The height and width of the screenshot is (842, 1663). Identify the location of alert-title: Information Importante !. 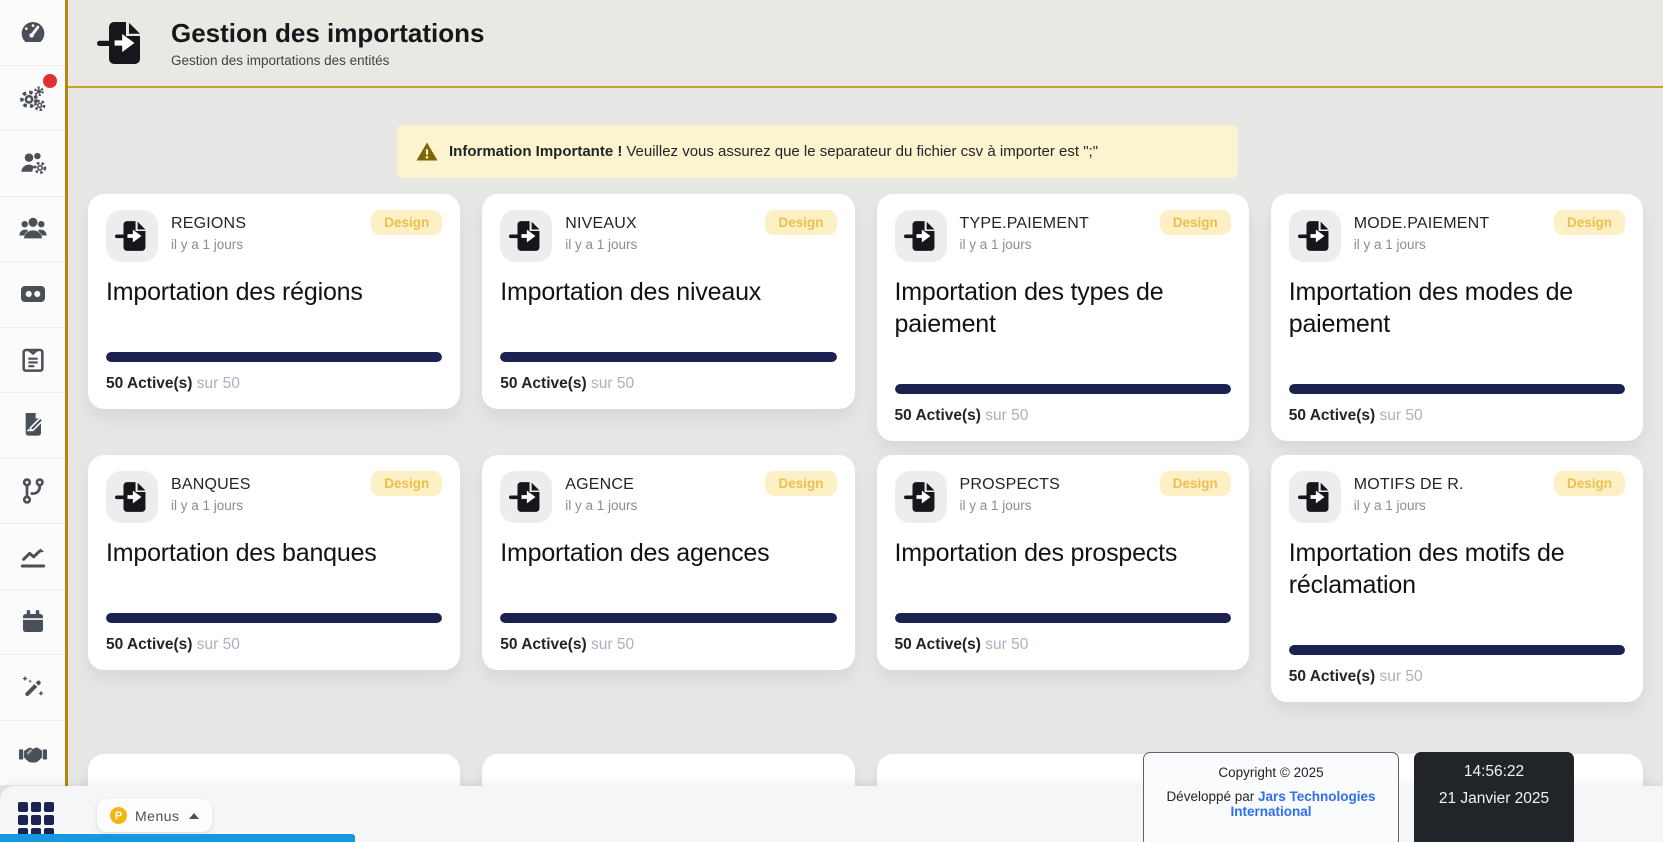
(536, 151).